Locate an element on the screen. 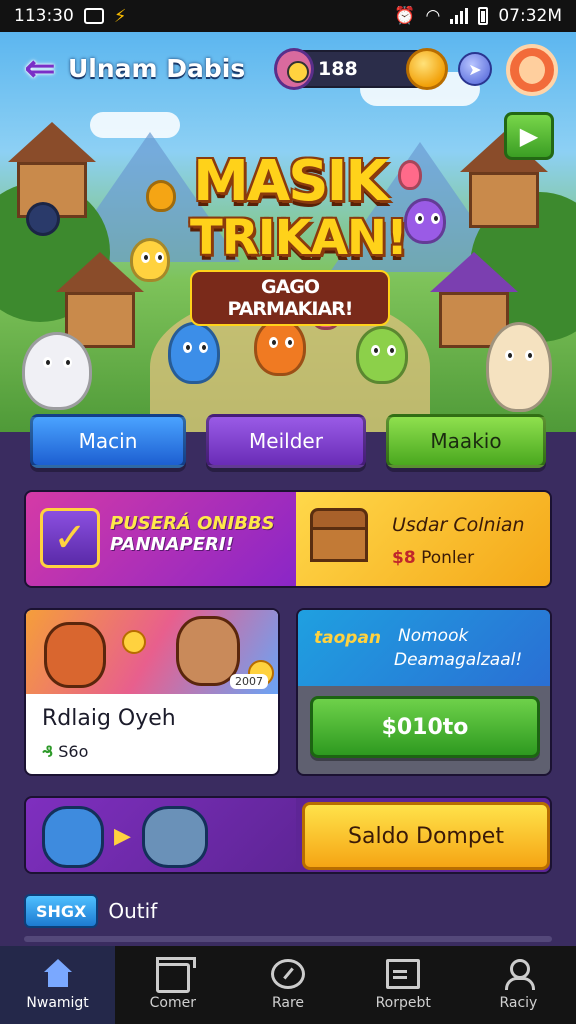 The image size is (576, 1024). nav-label: Comer is located at coordinates (172, 1003).